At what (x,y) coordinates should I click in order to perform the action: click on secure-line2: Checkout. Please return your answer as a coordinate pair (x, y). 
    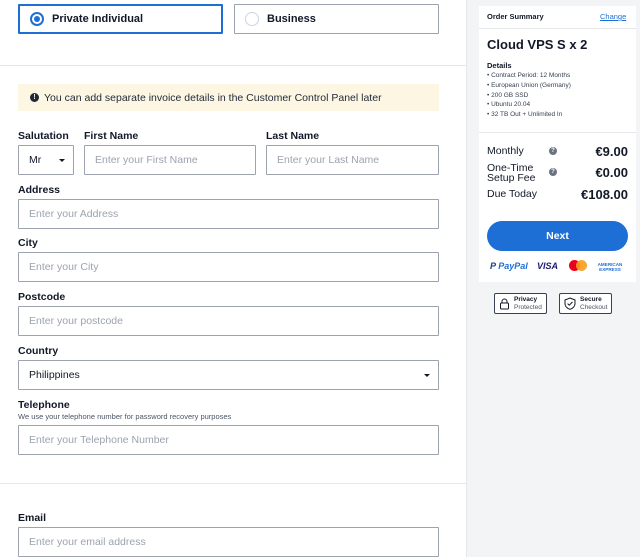
    Looking at the image, I should click on (594, 307).